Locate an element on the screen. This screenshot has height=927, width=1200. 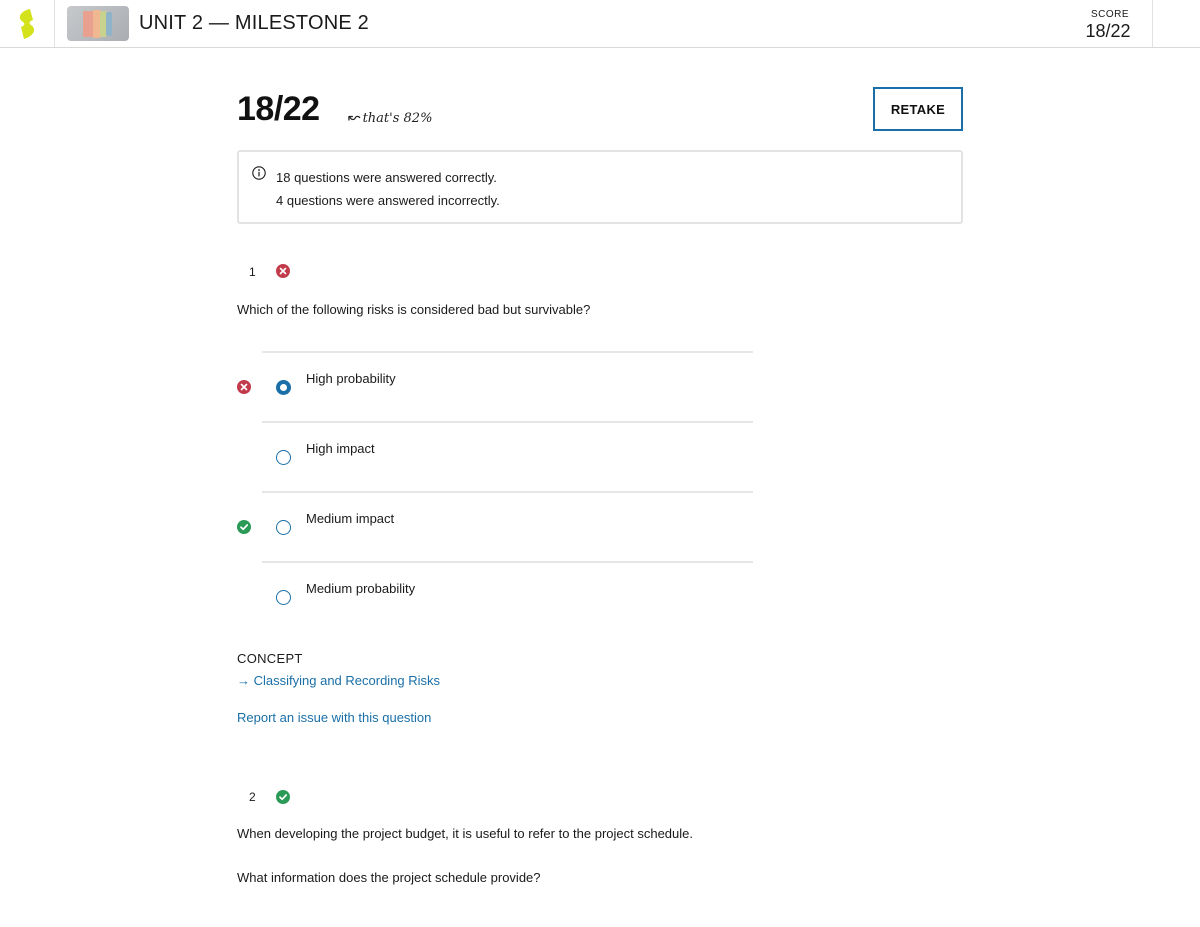
answer-option: Medium impact is located at coordinates (495, 526).